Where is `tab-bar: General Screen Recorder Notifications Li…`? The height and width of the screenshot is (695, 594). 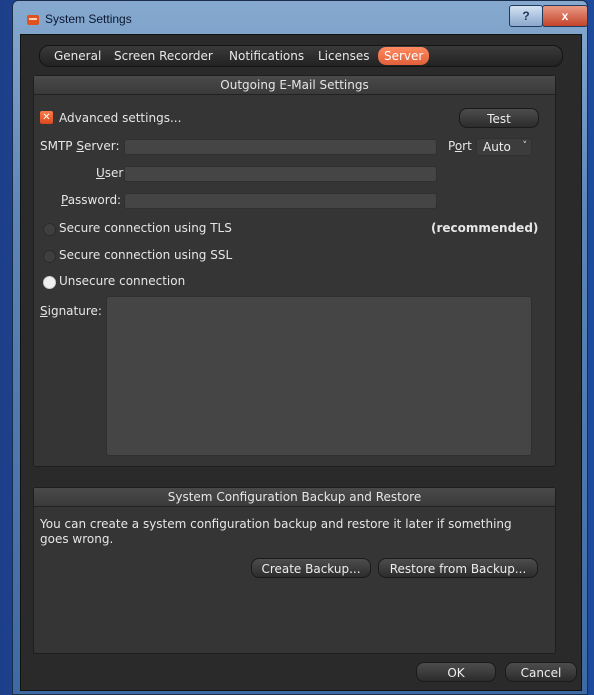 tab-bar: General Screen Recorder Notifications Li… is located at coordinates (301, 56).